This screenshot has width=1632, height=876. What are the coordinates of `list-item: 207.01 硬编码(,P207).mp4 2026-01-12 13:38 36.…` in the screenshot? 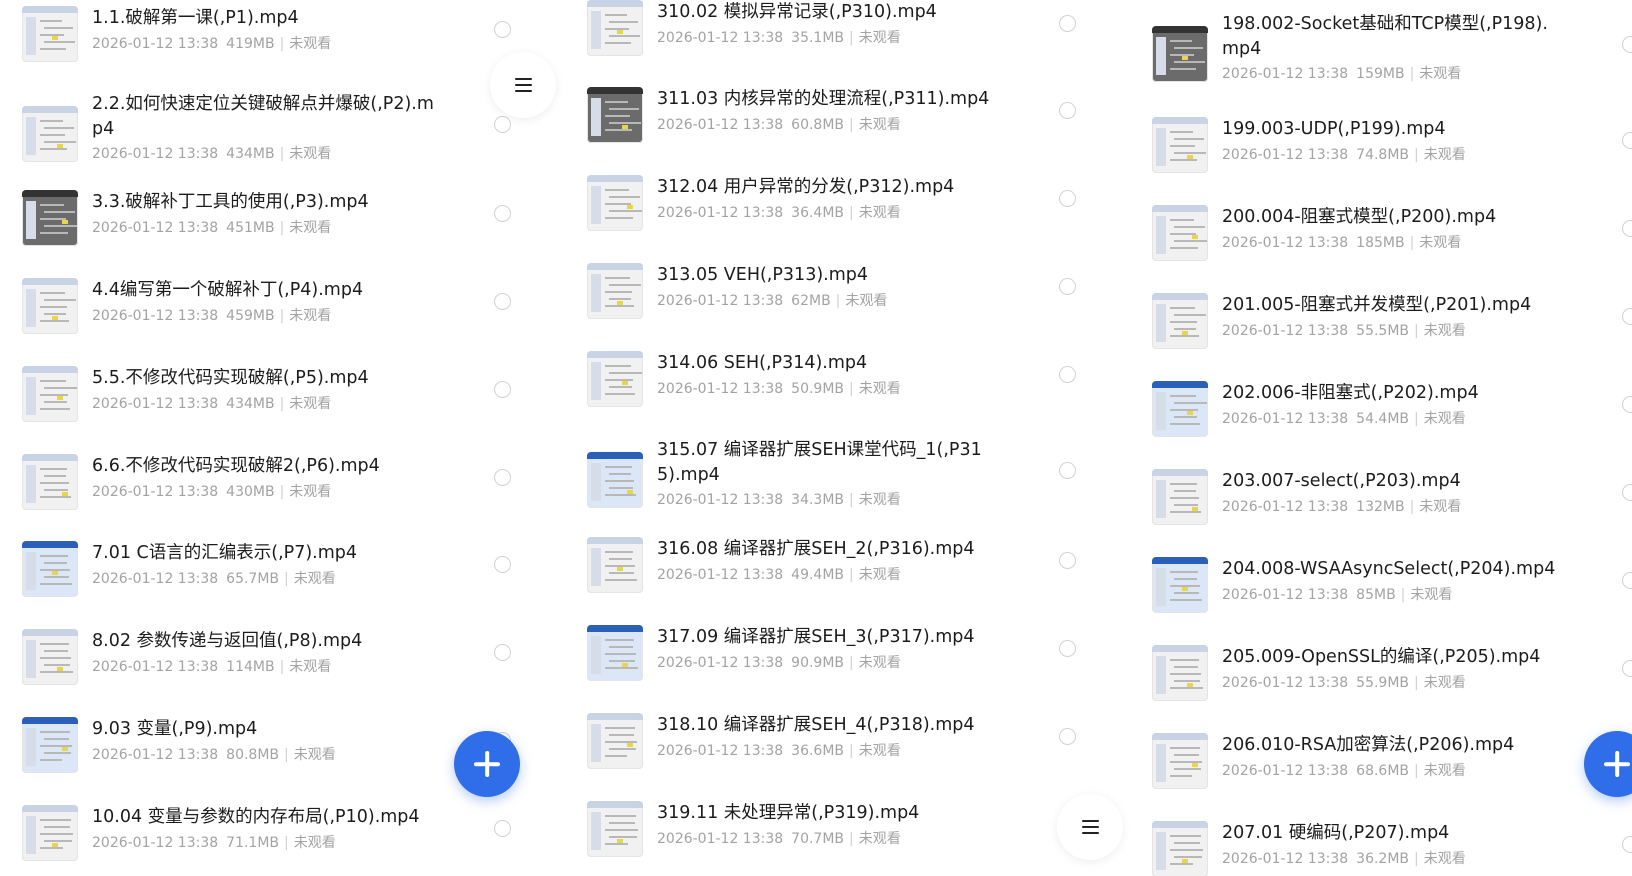 It's located at (1381, 848).